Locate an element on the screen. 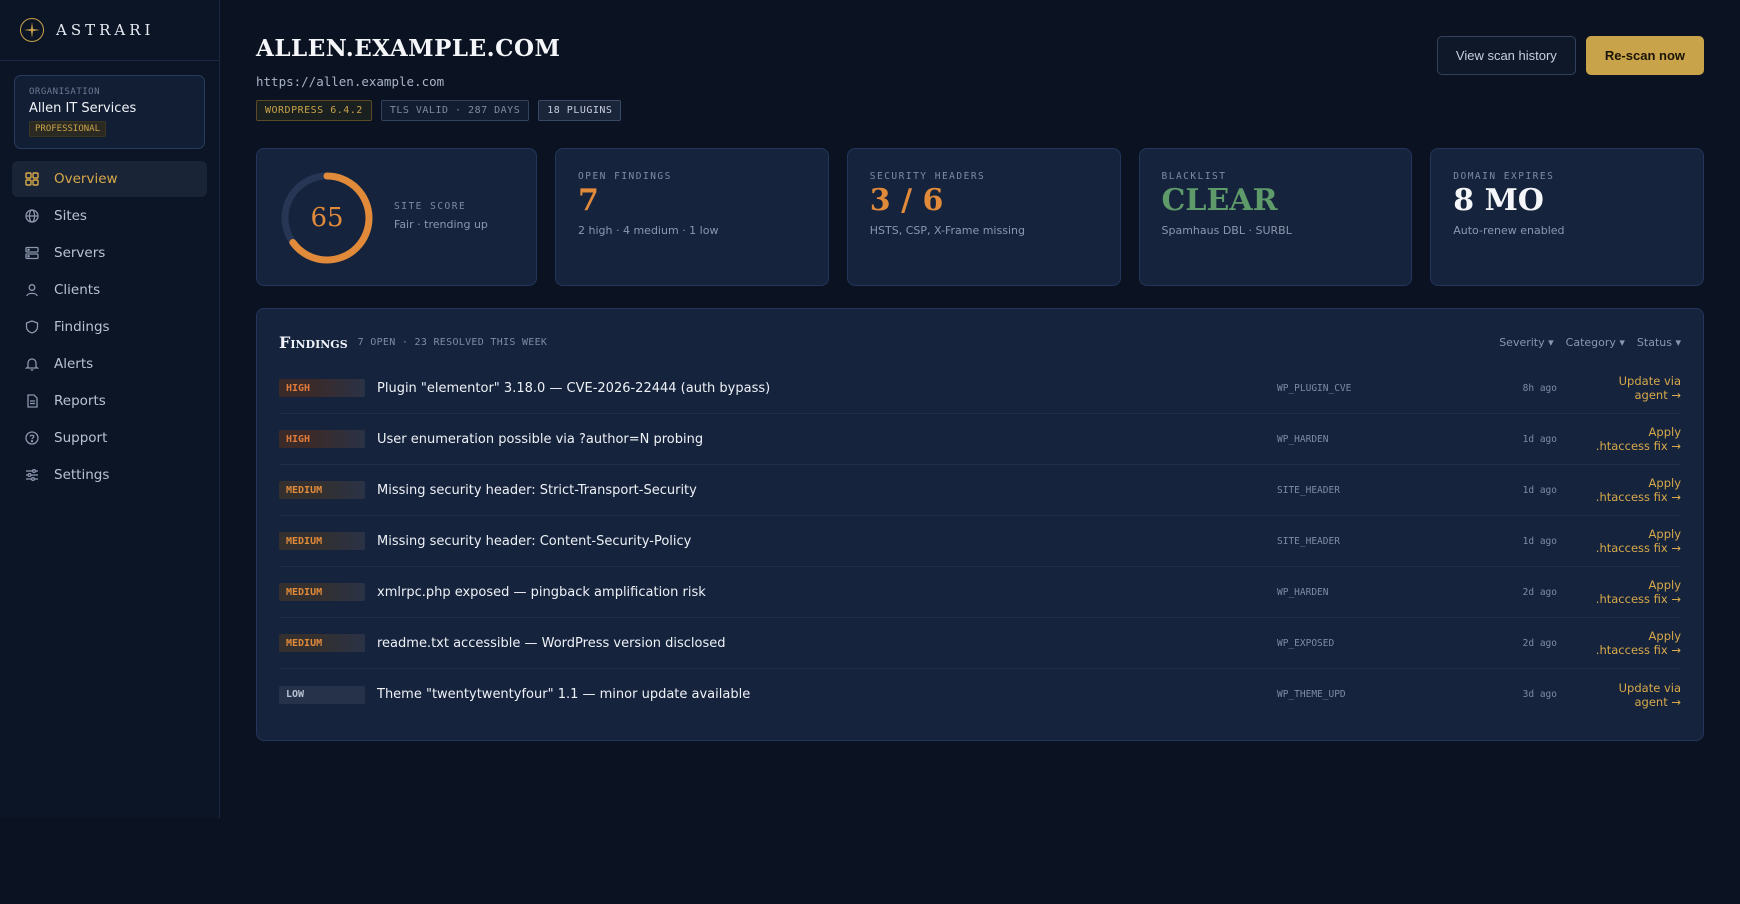 The image size is (1740, 904). sidebar-item-sites: Sites is located at coordinates (109, 216).